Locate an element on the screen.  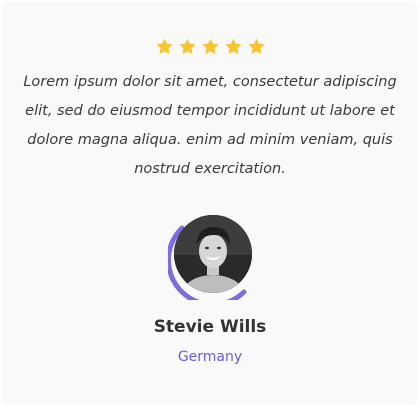
avatar-container is located at coordinates (212, 255).